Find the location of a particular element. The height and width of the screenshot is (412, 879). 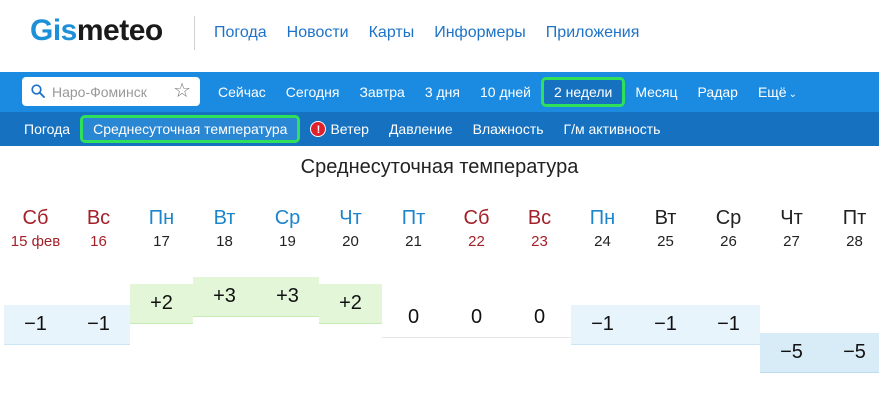

period-tab-10-days: 10 дней is located at coordinates (505, 92).